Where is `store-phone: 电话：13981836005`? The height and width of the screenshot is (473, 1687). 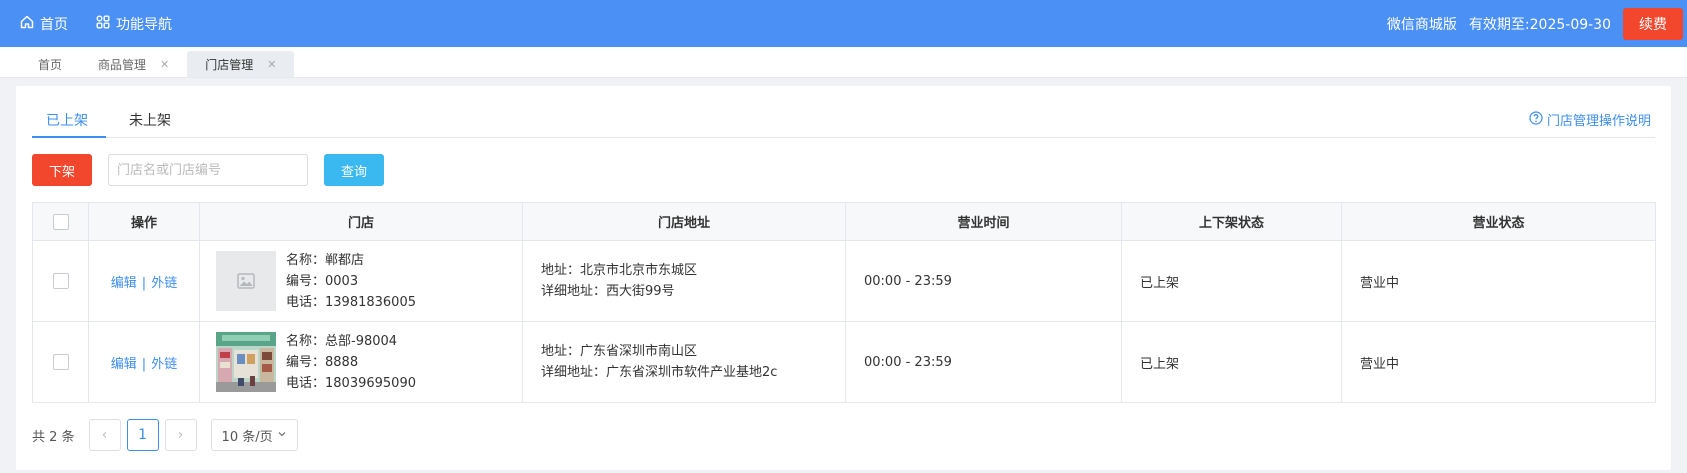 store-phone: 电话：13981836005 is located at coordinates (351, 302).